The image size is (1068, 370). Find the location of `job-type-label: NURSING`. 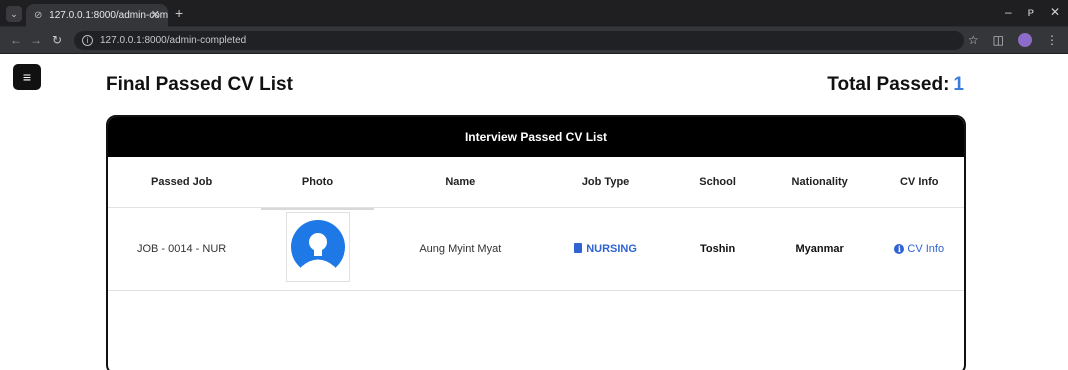

job-type-label: NURSING is located at coordinates (611, 248).